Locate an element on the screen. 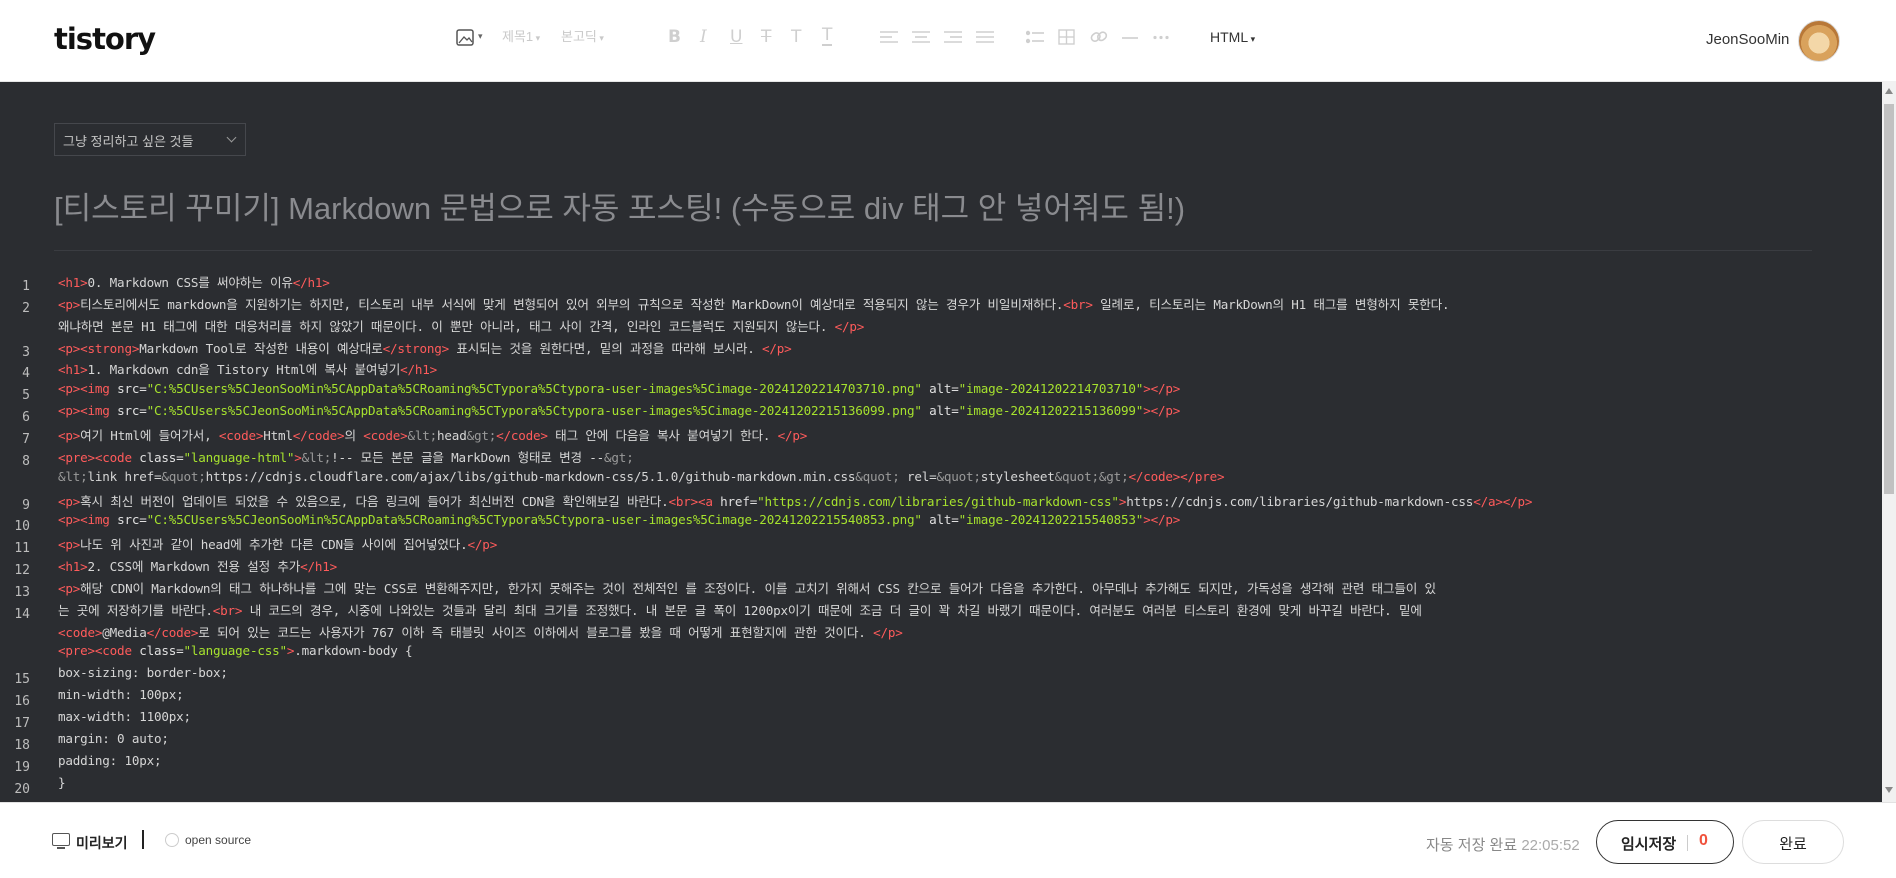 The width and height of the screenshot is (1896, 878). editor-mode-select: HTML ▾ is located at coordinates (1232, 37).